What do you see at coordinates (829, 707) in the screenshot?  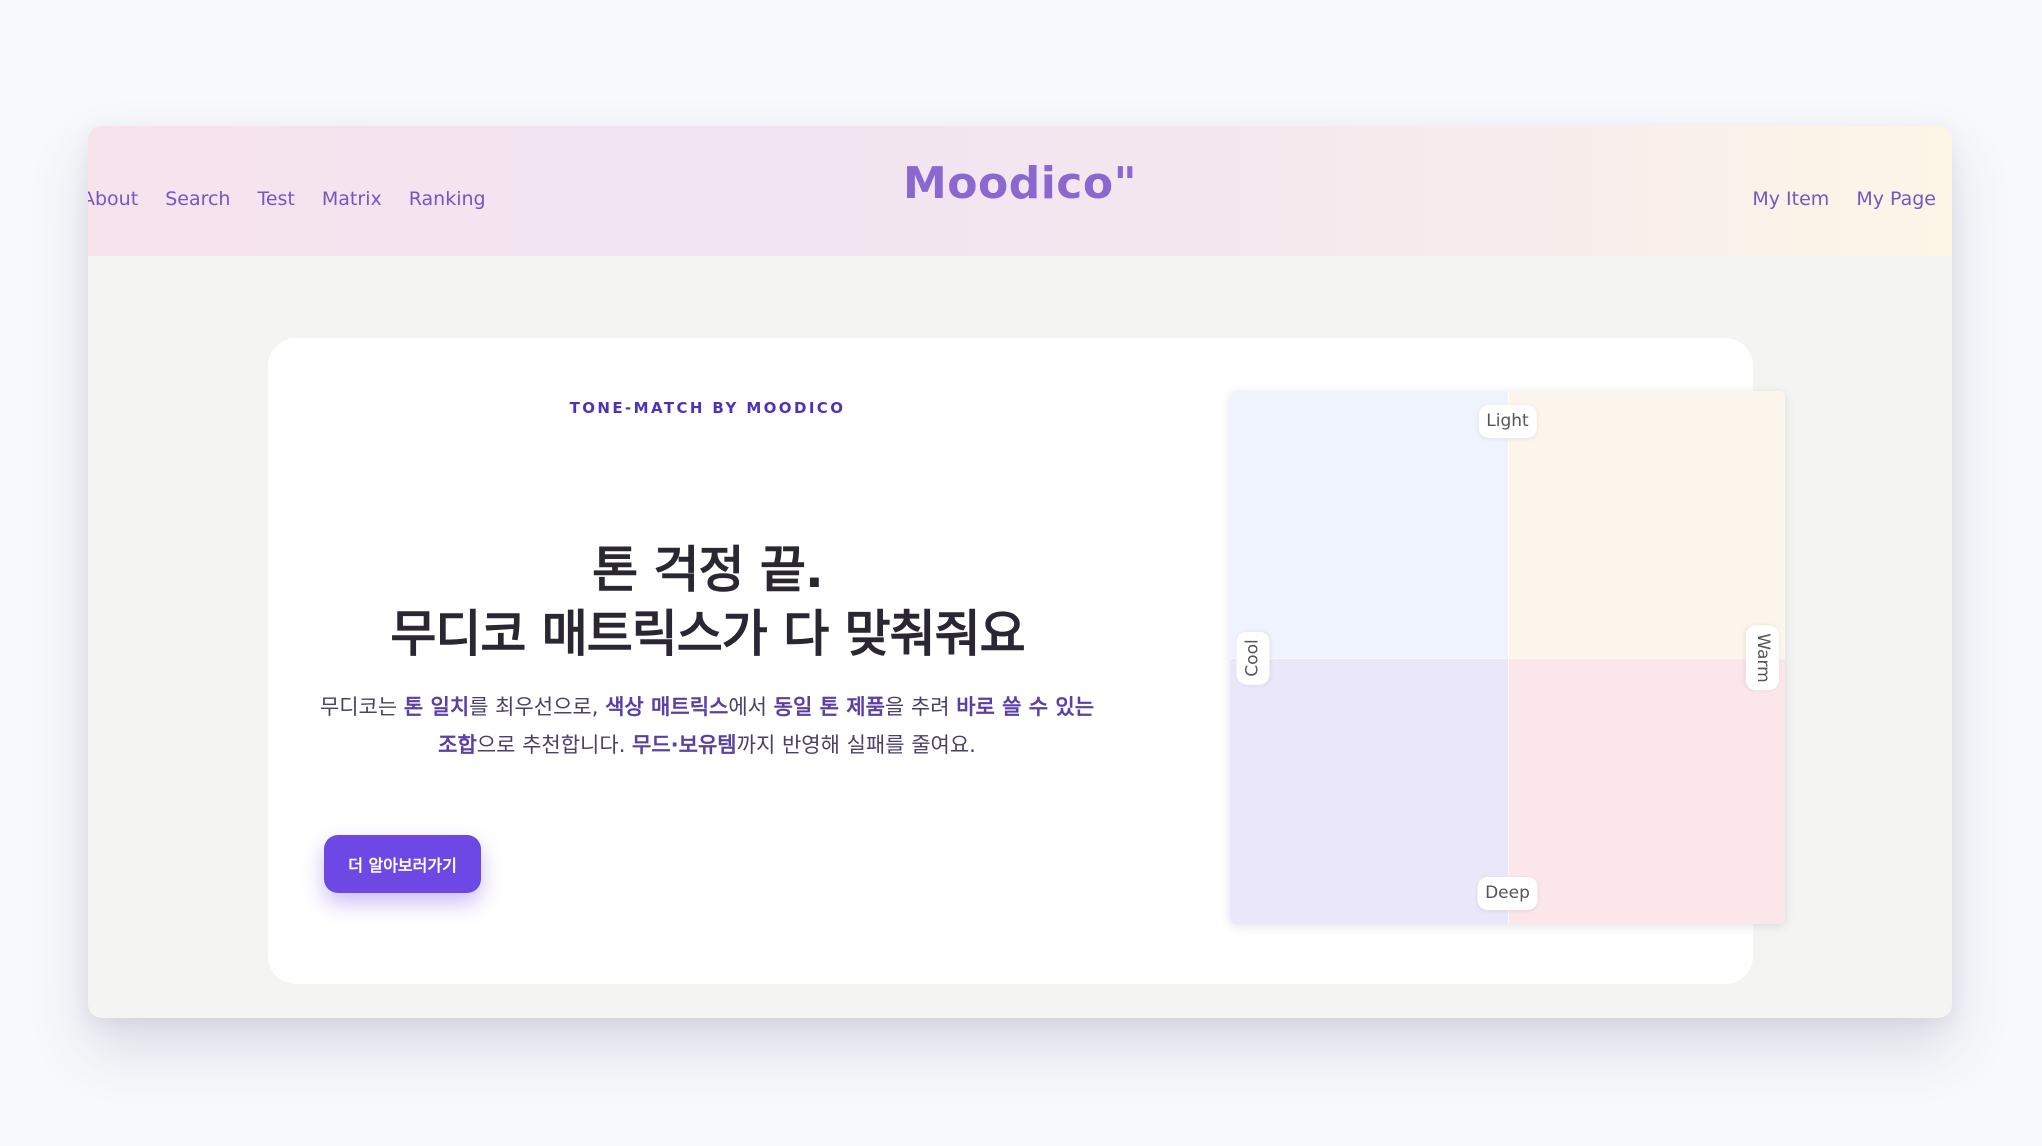 I see `desc-highlight-same-tone: 동일 톤 제품` at bounding box center [829, 707].